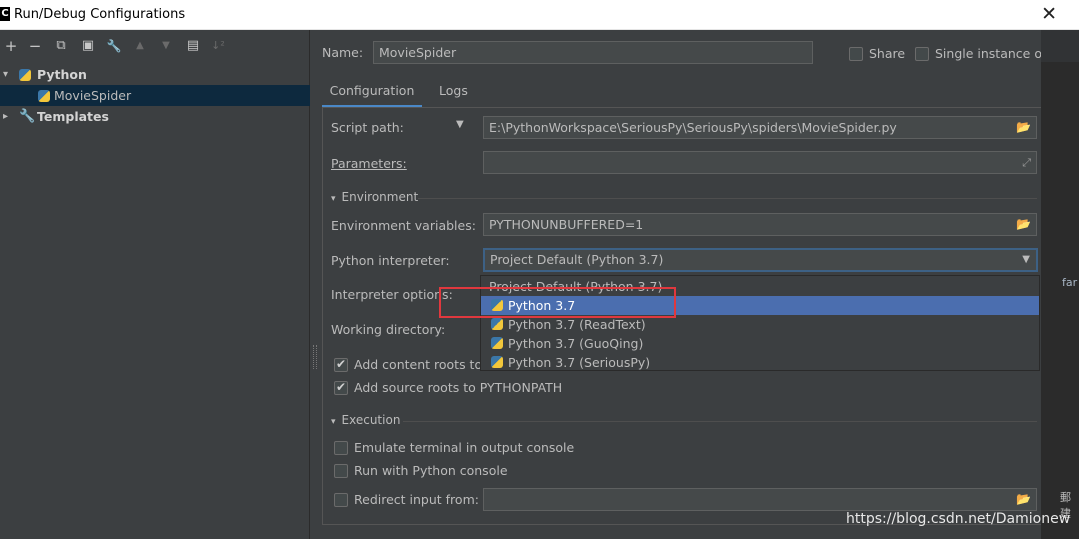 This screenshot has width=1079, height=539. I want to click on sort-icon: ↓², so click(218, 46).